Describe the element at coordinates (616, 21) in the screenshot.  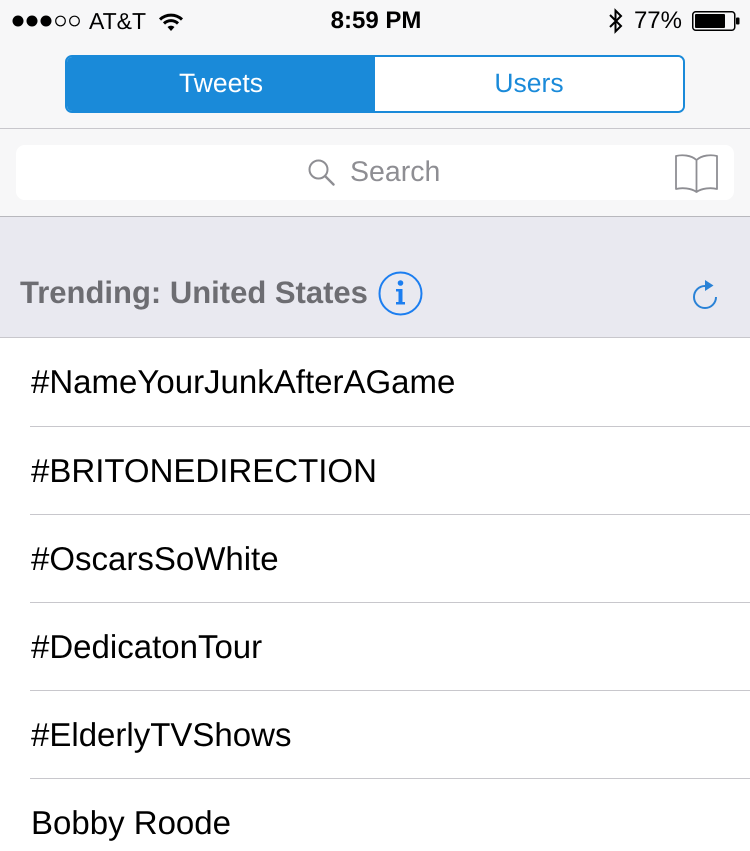
I see `bluetooth-icon` at that location.